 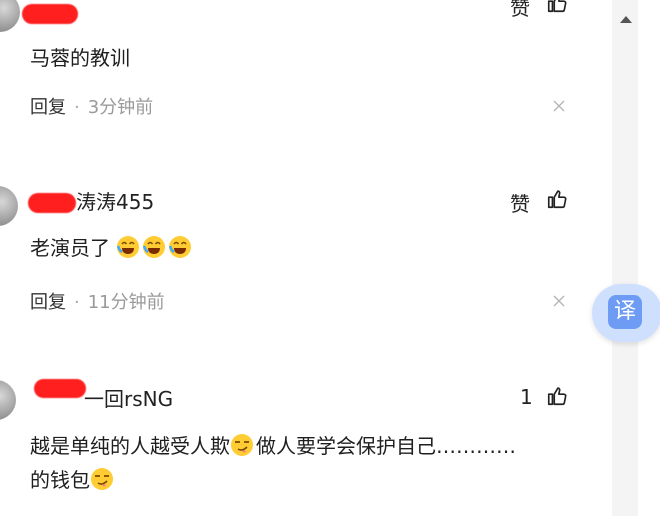 What do you see at coordinates (626, 19) in the screenshot?
I see `scroll-up-arrow-icon` at bounding box center [626, 19].